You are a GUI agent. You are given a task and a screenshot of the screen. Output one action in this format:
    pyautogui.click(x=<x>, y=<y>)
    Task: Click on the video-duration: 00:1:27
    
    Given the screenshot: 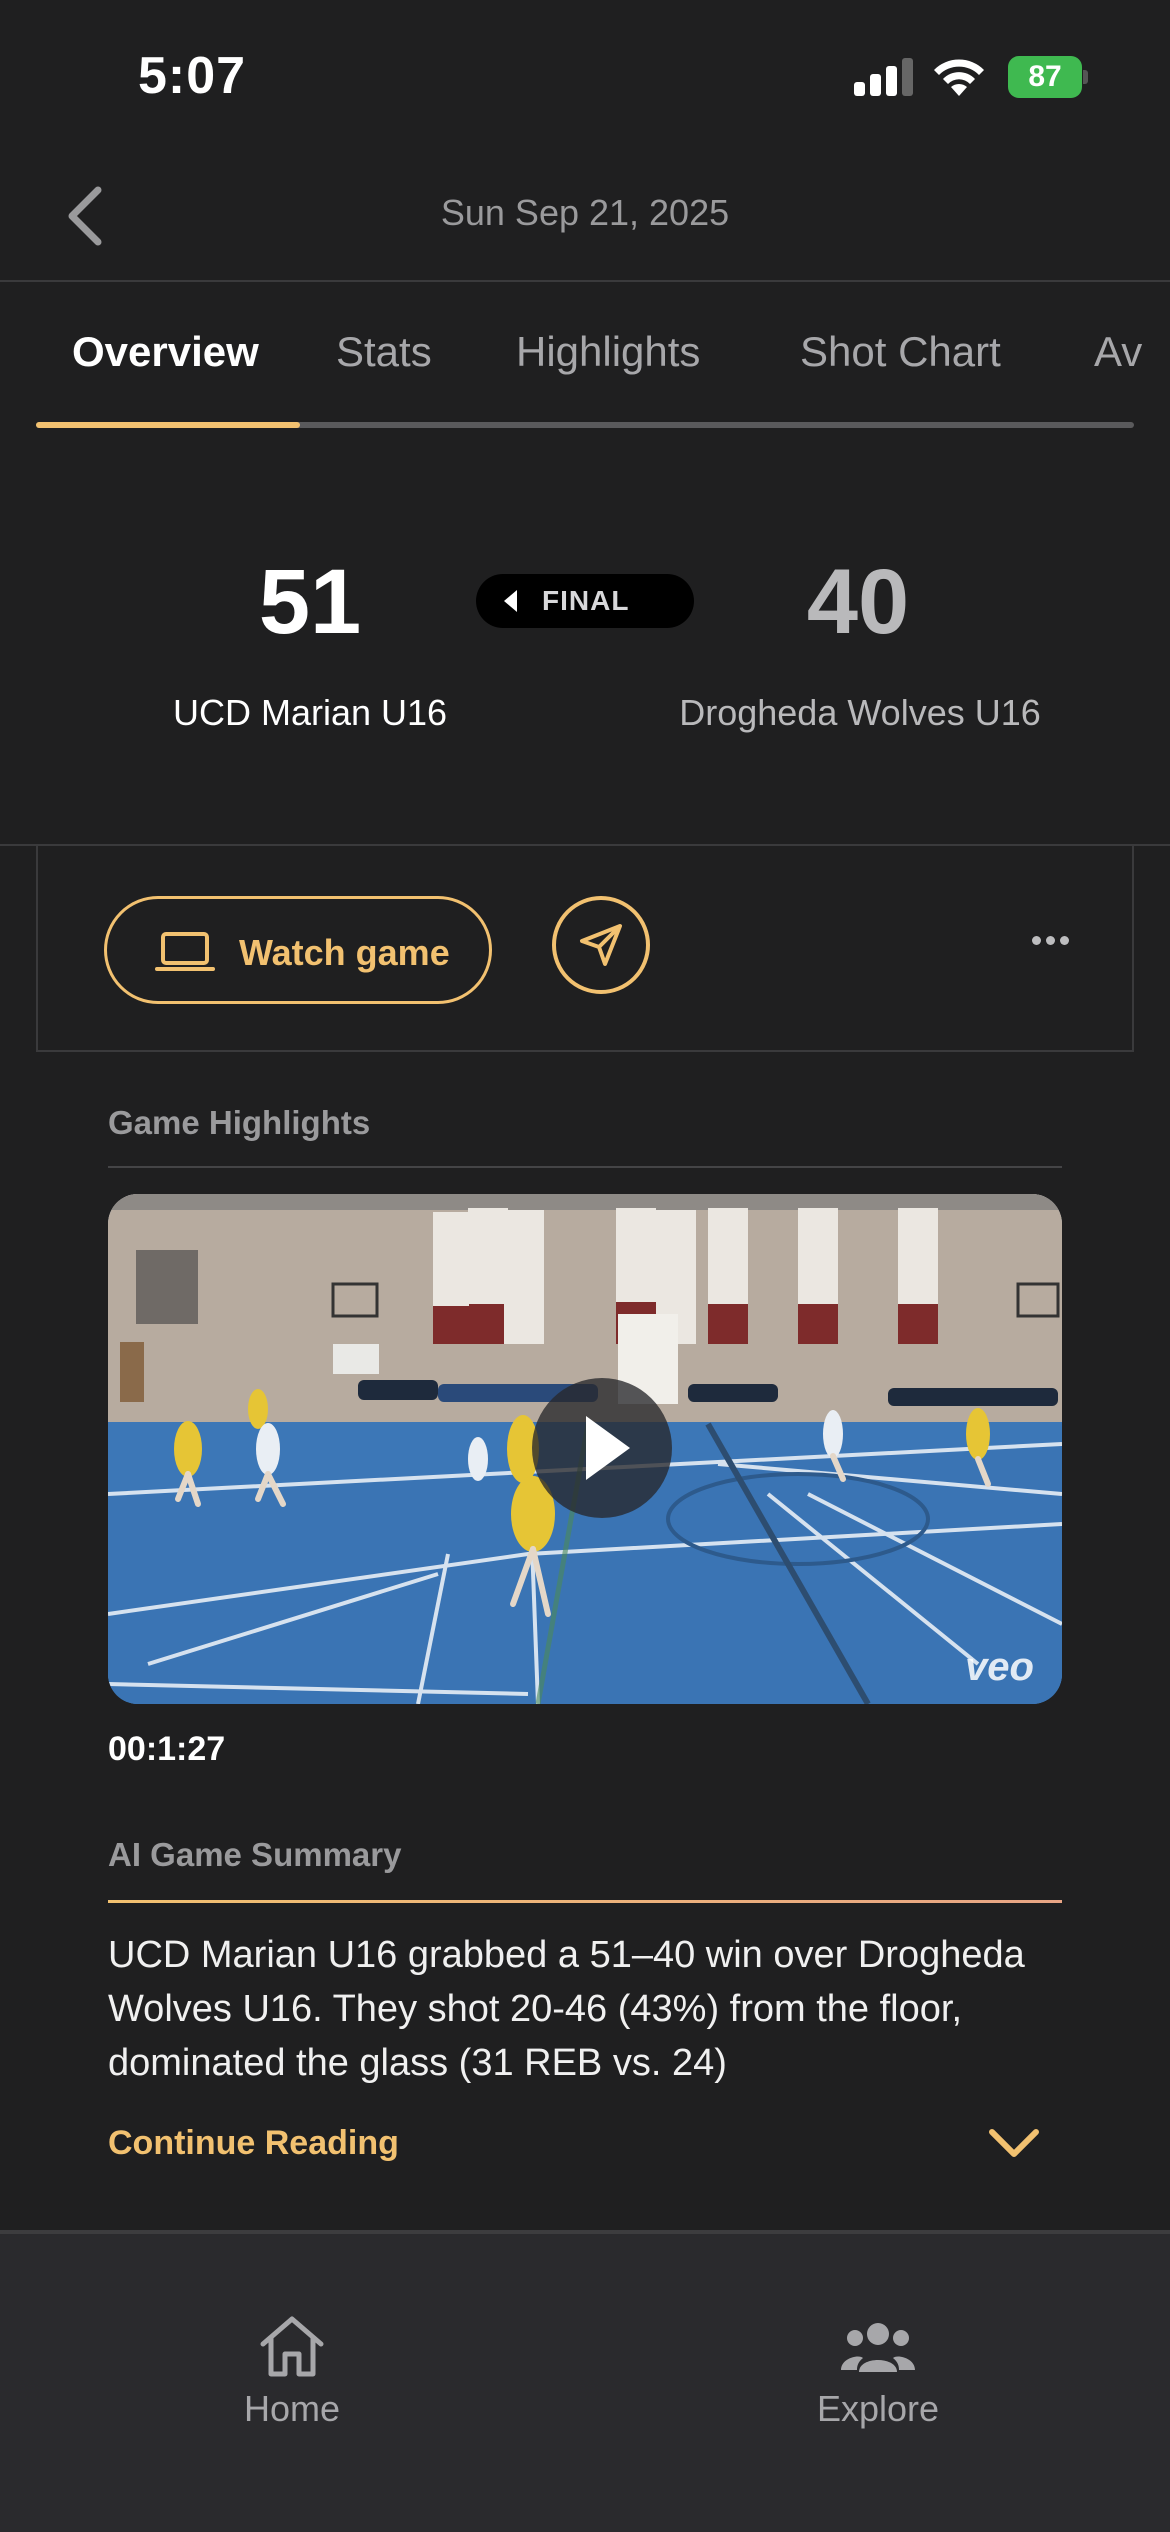 What is the action you would take?
    pyautogui.click(x=167, y=1749)
    